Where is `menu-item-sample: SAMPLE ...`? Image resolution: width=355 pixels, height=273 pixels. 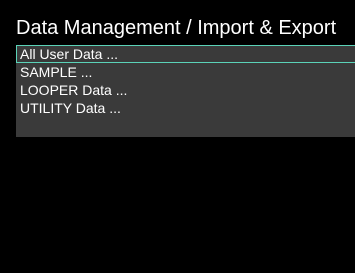
menu-item-sample: SAMPLE ... is located at coordinates (185, 73).